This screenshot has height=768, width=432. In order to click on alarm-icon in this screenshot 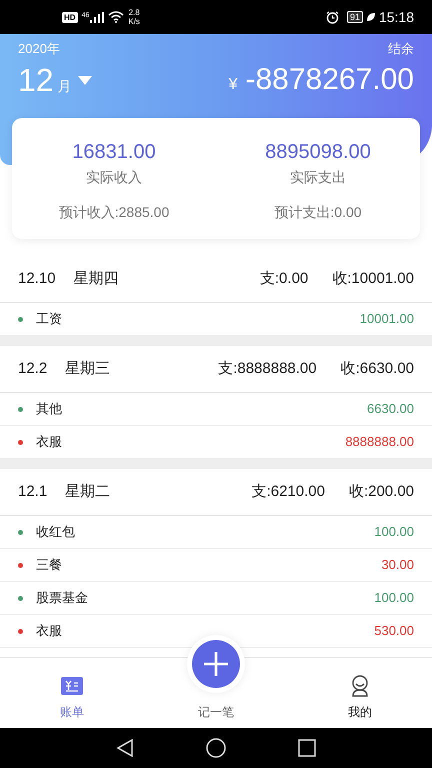, I will do `click(332, 17)`.